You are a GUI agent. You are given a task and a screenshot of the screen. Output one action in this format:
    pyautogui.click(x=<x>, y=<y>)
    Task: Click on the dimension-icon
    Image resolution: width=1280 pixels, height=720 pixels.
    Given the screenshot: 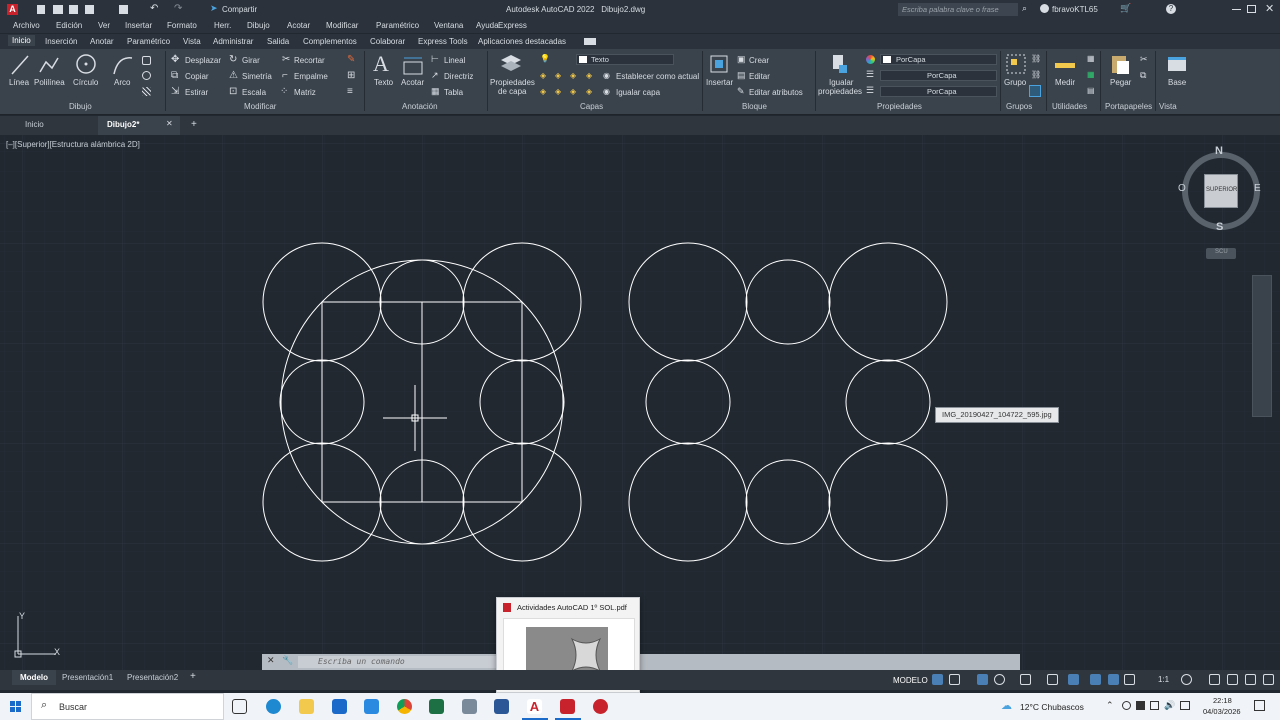 What is the action you would take?
    pyautogui.click(x=413, y=65)
    